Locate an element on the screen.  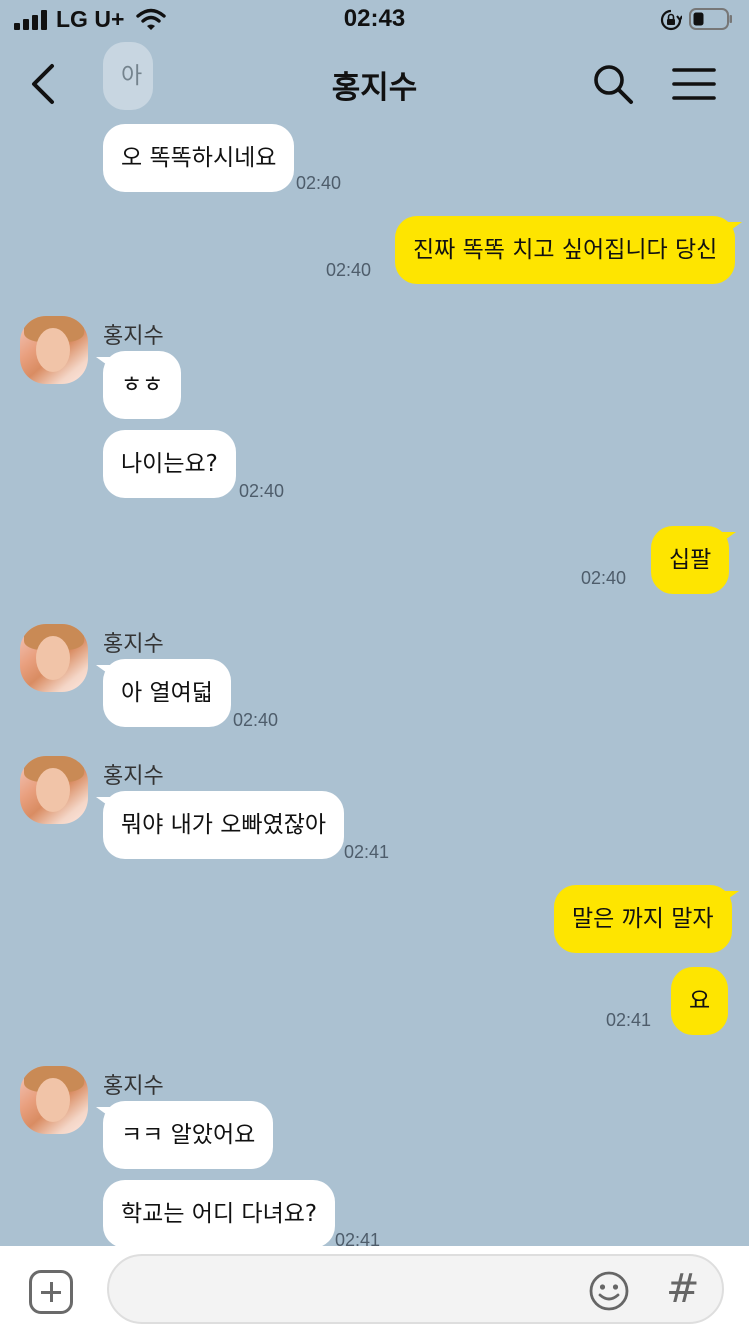
message-text: 학교는 어디 다녀요? is located at coordinates (219, 1213).